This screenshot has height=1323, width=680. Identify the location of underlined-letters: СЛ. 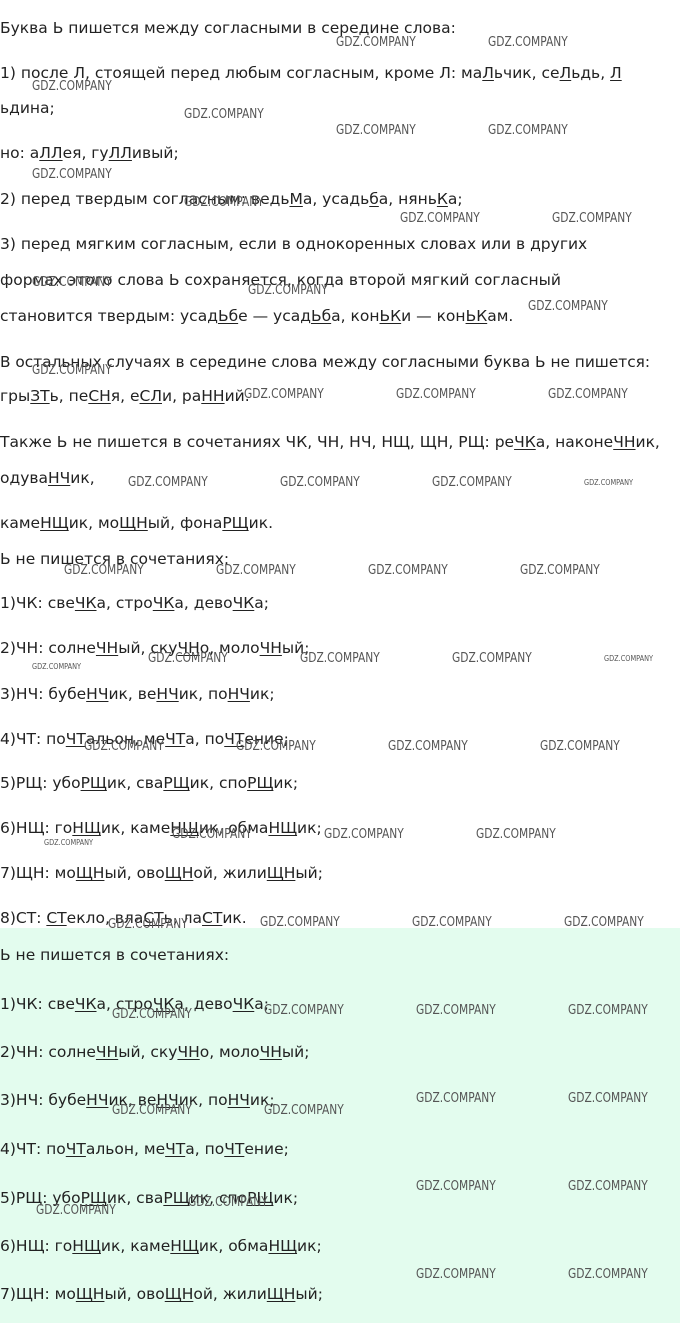
(150, 396).